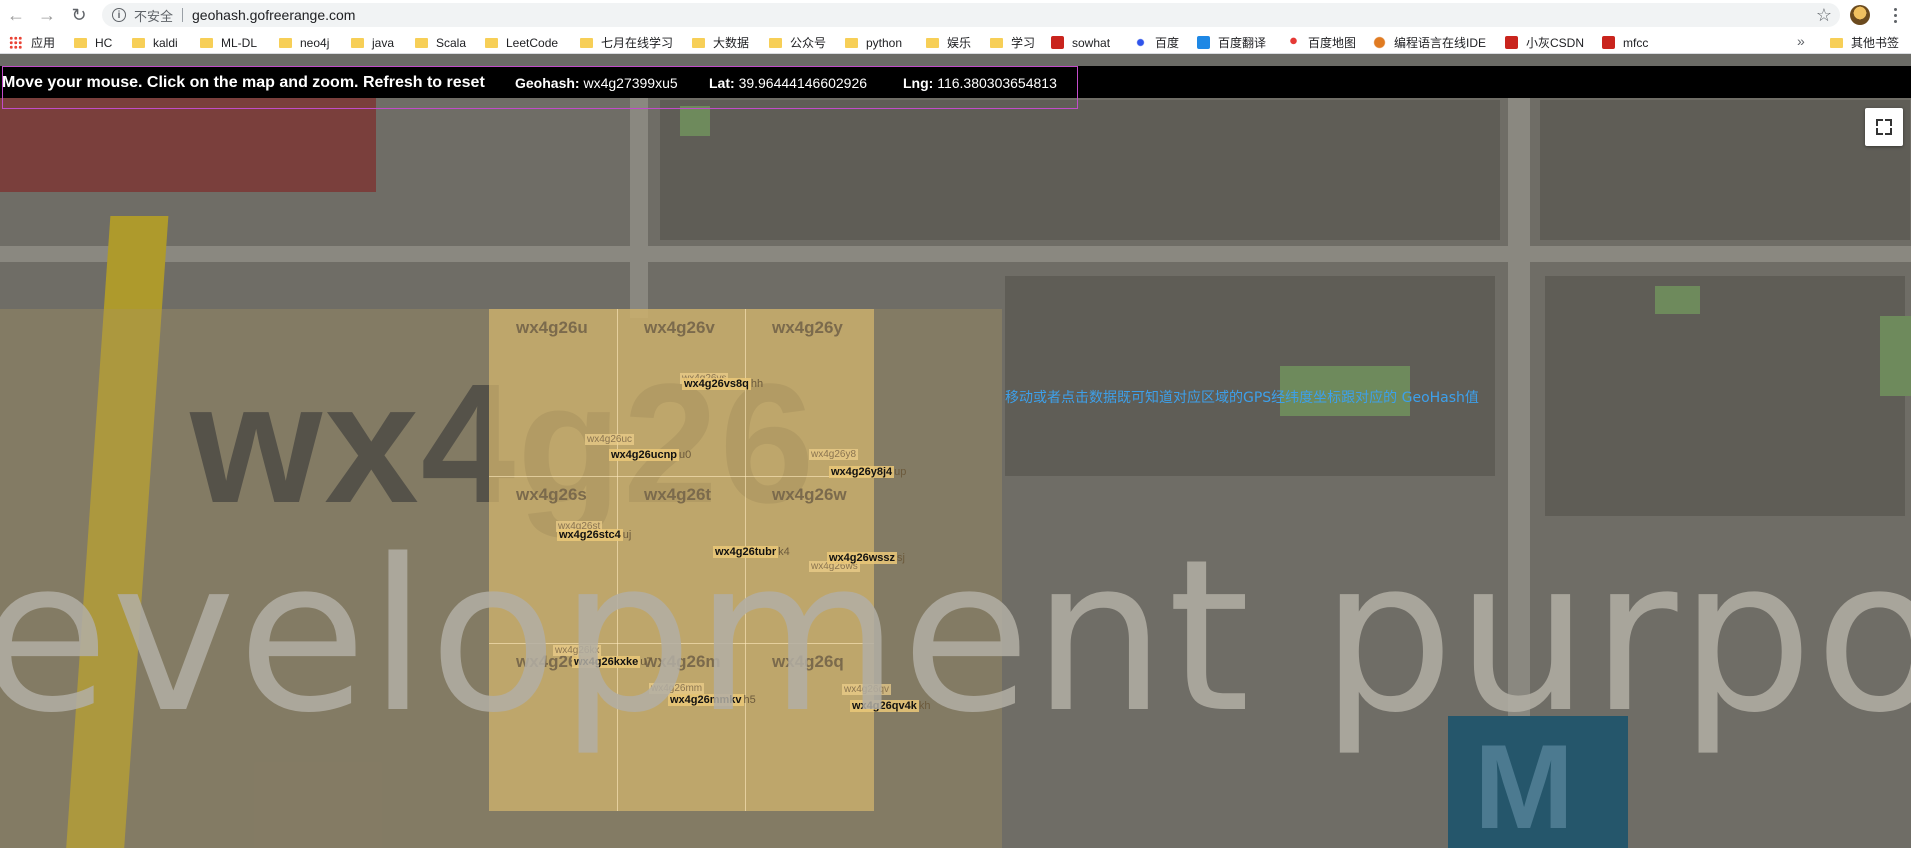 Image resolution: width=1911 pixels, height=848 pixels. What do you see at coordinates (834, 454) in the screenshot?
I see `subcell-tag: wx4g26y8` at bounding box center [834, 454].